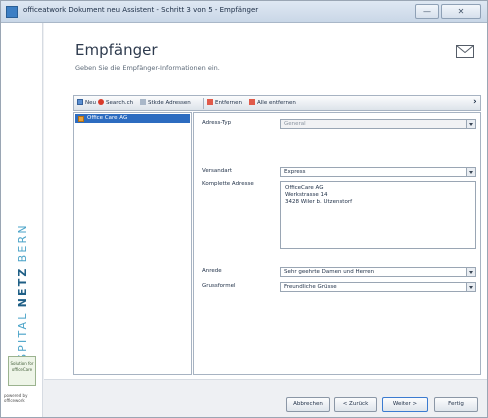 The width and height of the screenshot is (488, 418). What do you see at coordinates (306, 195) in the screenshot?
I see `address-line: Werkstrasse 14` at bounding box center [306, 195].